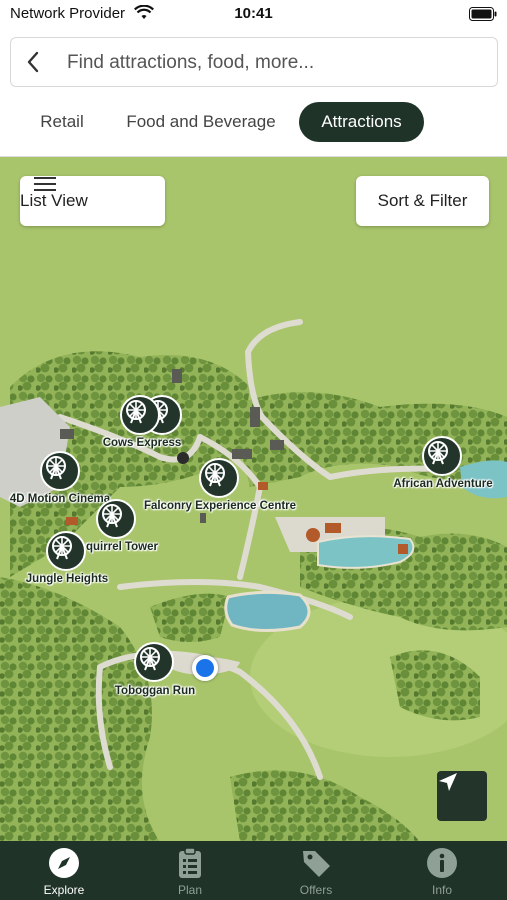 Image resolution: width=507 pixels, height=900 pixels. I want to click on category-tabs: Retail Food and Beverage Attractions, so click(253, 122).